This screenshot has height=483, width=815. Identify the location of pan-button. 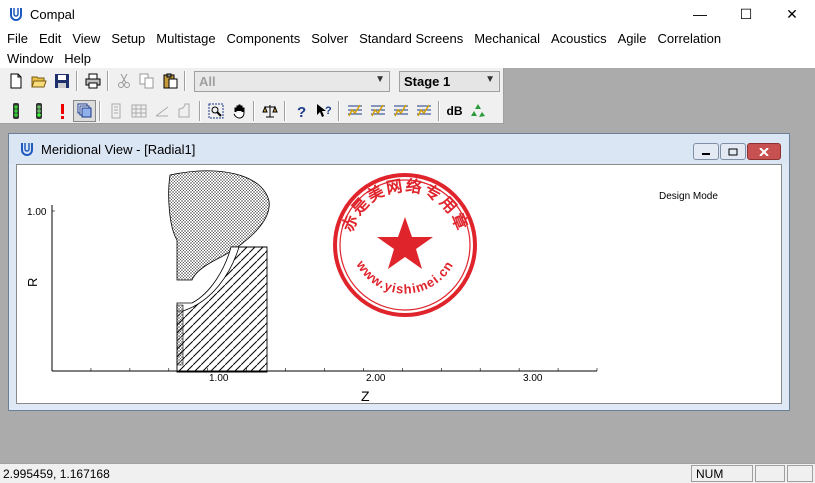
(238, 111).